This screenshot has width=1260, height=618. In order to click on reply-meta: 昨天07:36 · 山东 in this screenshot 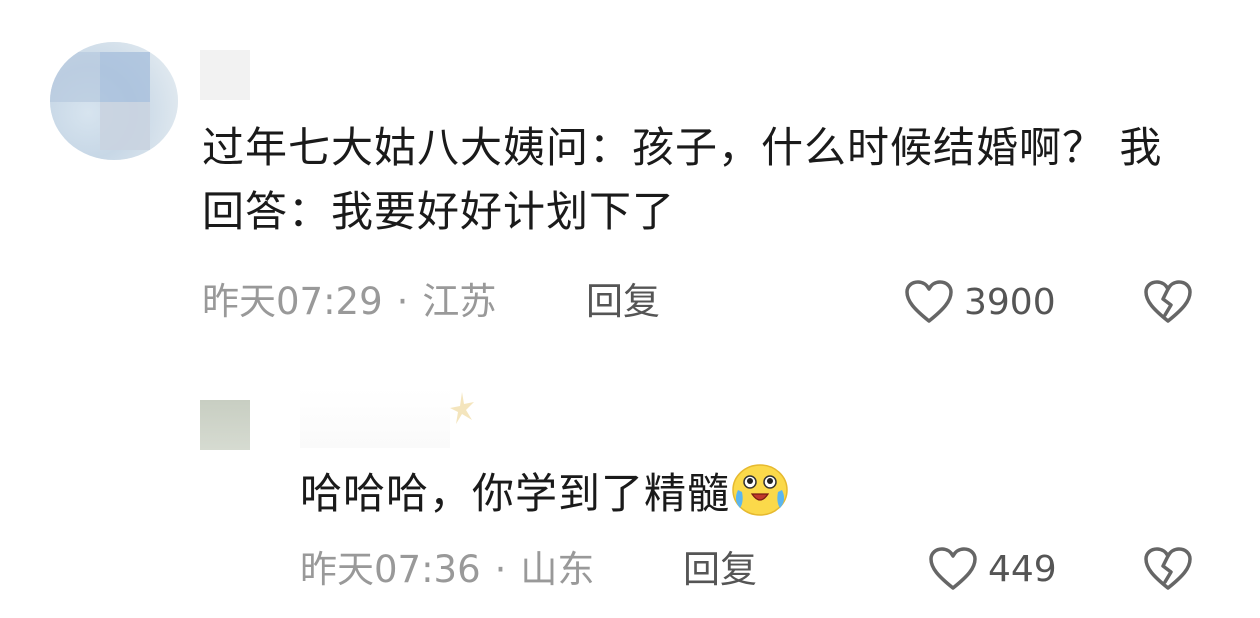, I will do `click(447, 570)`.